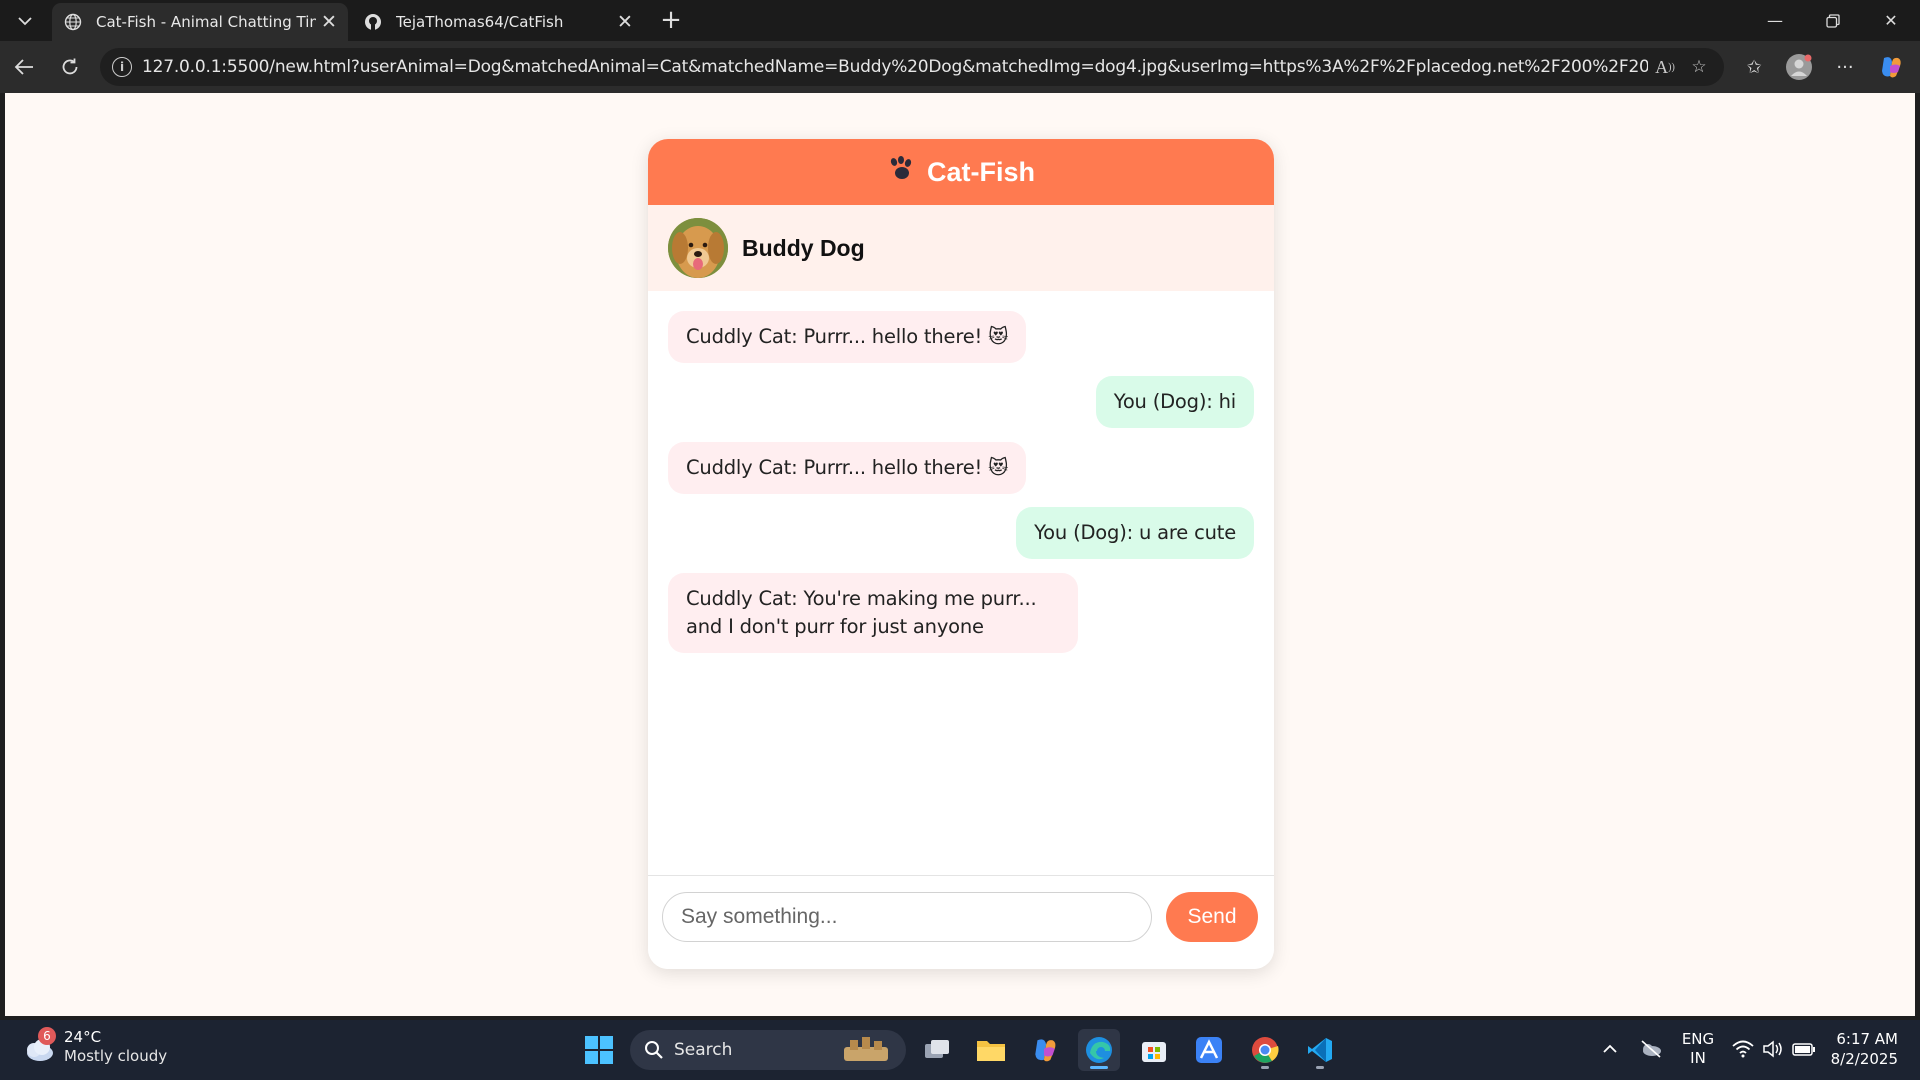 This screenshot has width=1920, height=1080. I want to click on weather-description: Mostly cloudy, so click(116, 1056).